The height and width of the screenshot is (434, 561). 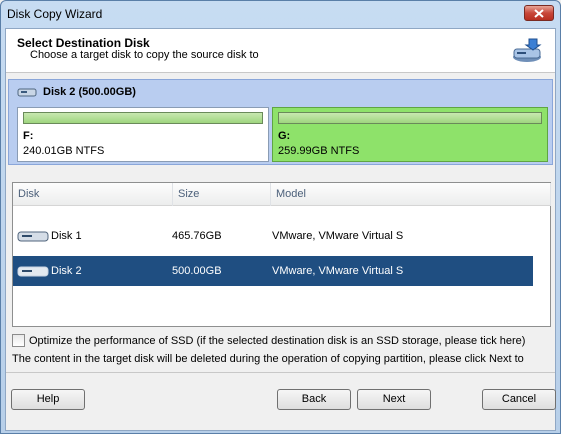 What do you see at coordinates (143, 134) in the screenshot?
I see `partition-f: F: 240.01GB NTFS` at bounding box center [143, 134].